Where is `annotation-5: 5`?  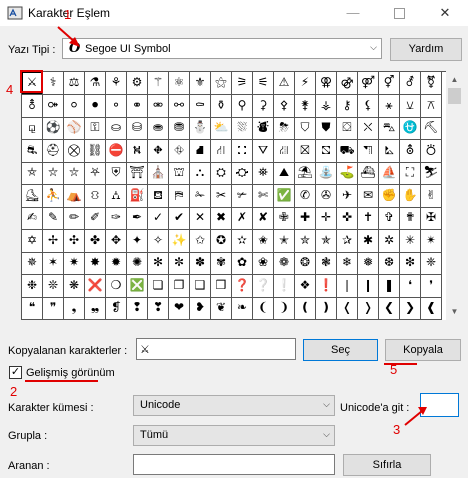 annotation-5: 5 is located at coordinates (394, 369).